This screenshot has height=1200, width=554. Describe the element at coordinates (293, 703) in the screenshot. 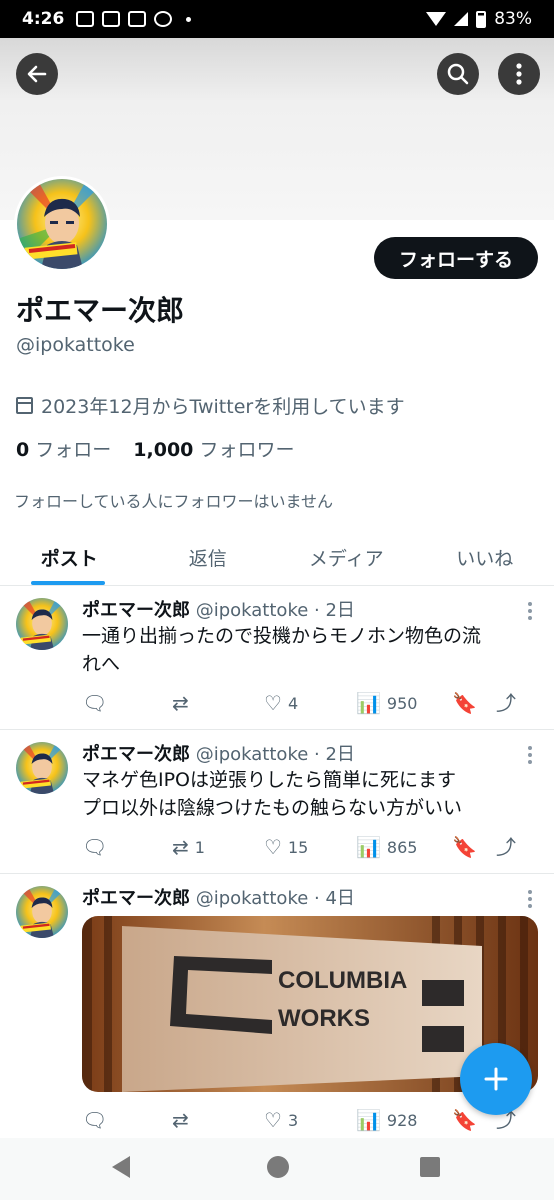

I see `like-count: 4` at that location.